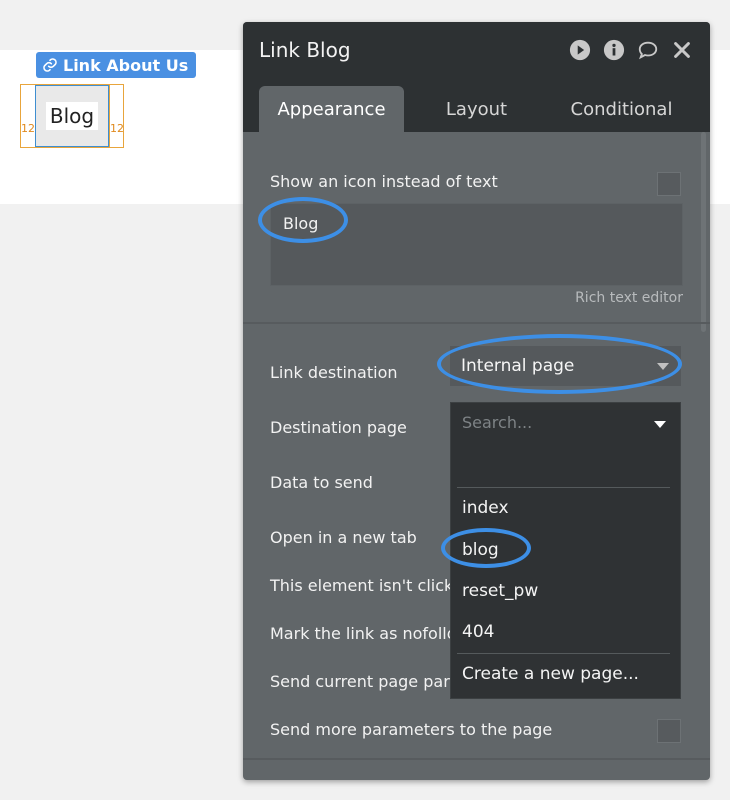  Describe the element at coordinates (305, 50) in the screenshot. I see `panel-title: Link Blog` at that location.